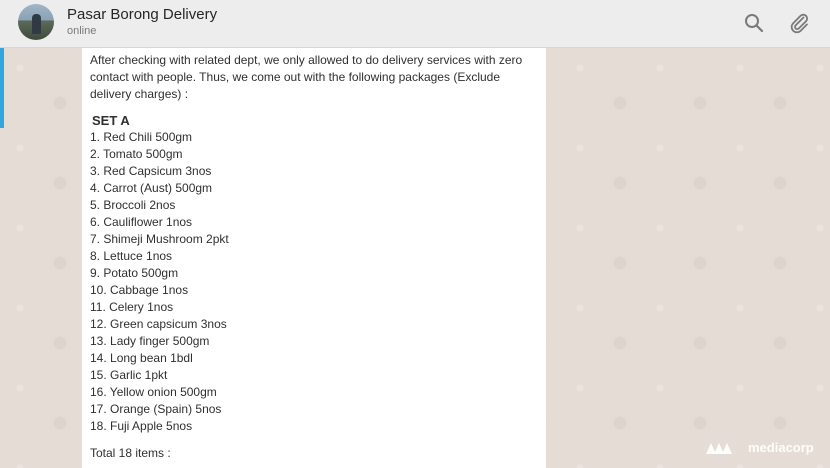  I want to click on list-item: 15. Garlic 1pkt, so click(129, 375).